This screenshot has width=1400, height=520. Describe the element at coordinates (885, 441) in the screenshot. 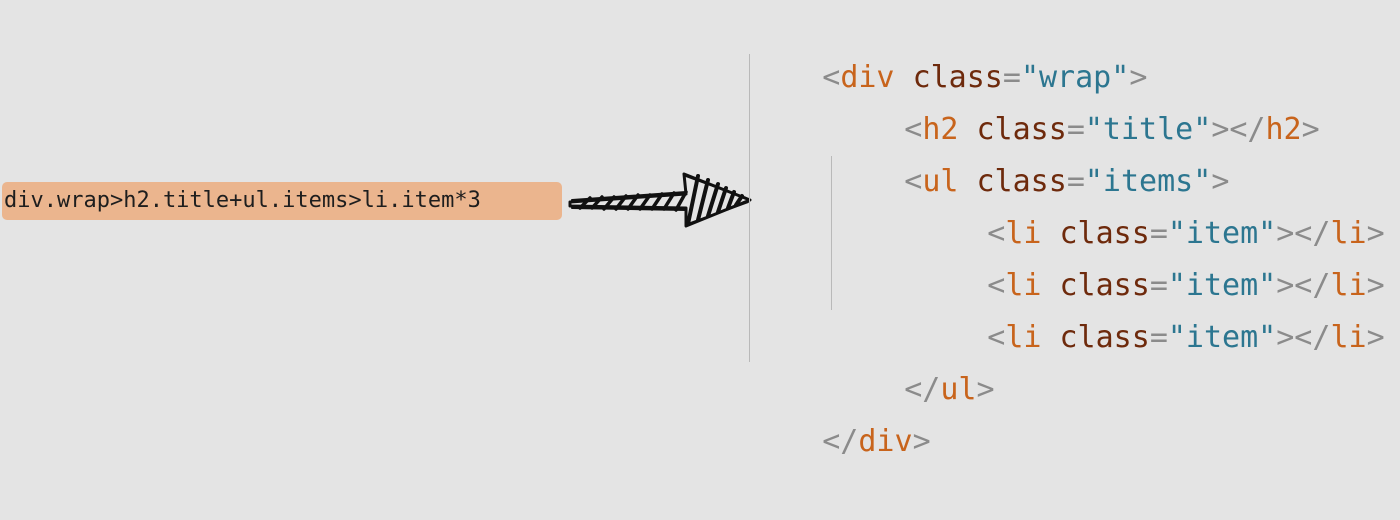

I see `tag-name: div` at that location.